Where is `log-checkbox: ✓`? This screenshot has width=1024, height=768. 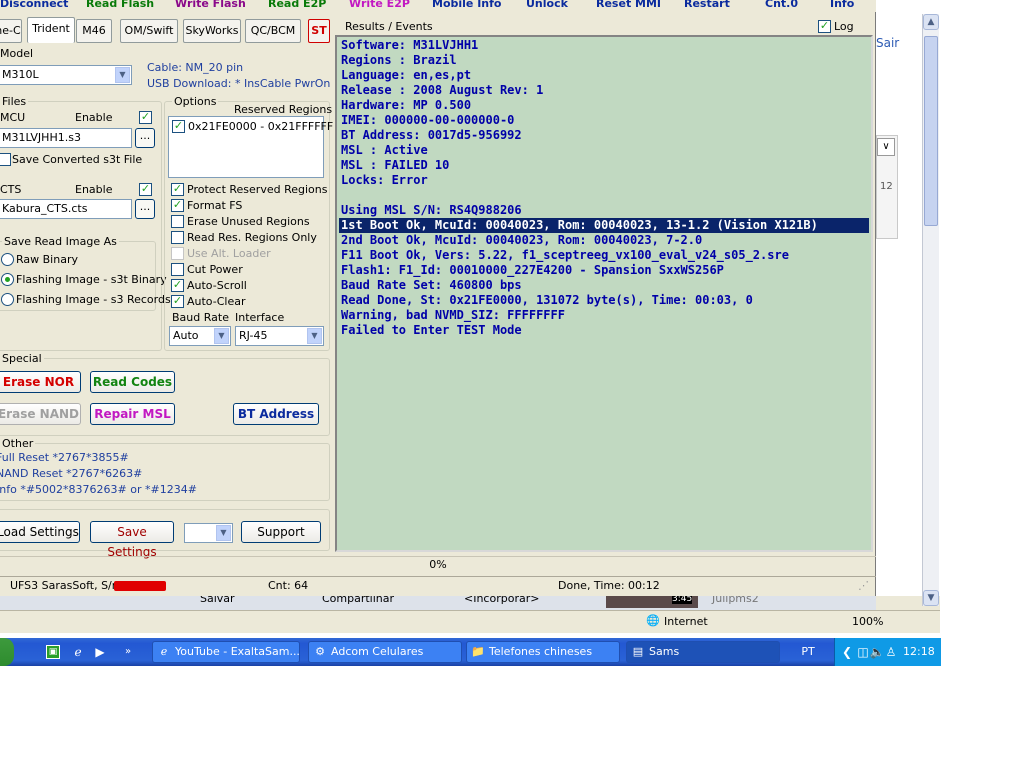
log-checkbox: ✓ is located at coordinates (824, 26).